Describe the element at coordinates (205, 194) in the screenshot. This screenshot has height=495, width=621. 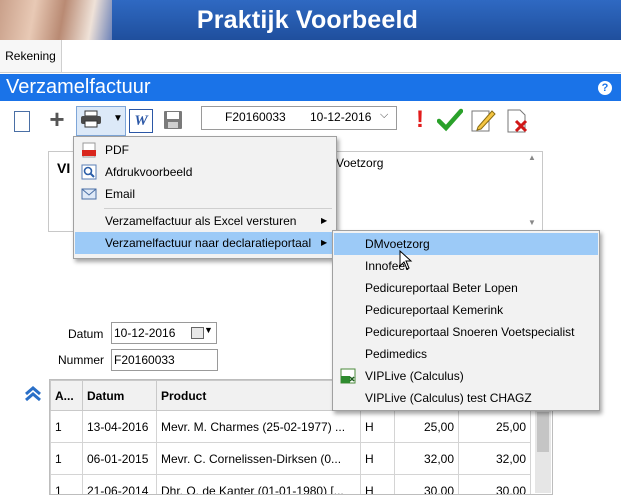
I see `menu-item-email: Email` at that location.